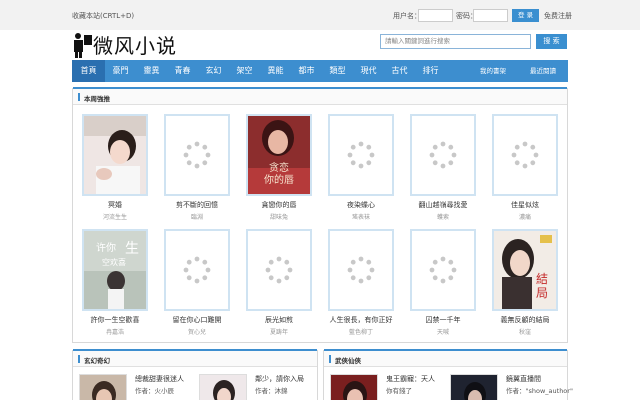 The width and height of the screenshot is (640, 400). I want to click on username-label: 用户名：, so click(407, 16).